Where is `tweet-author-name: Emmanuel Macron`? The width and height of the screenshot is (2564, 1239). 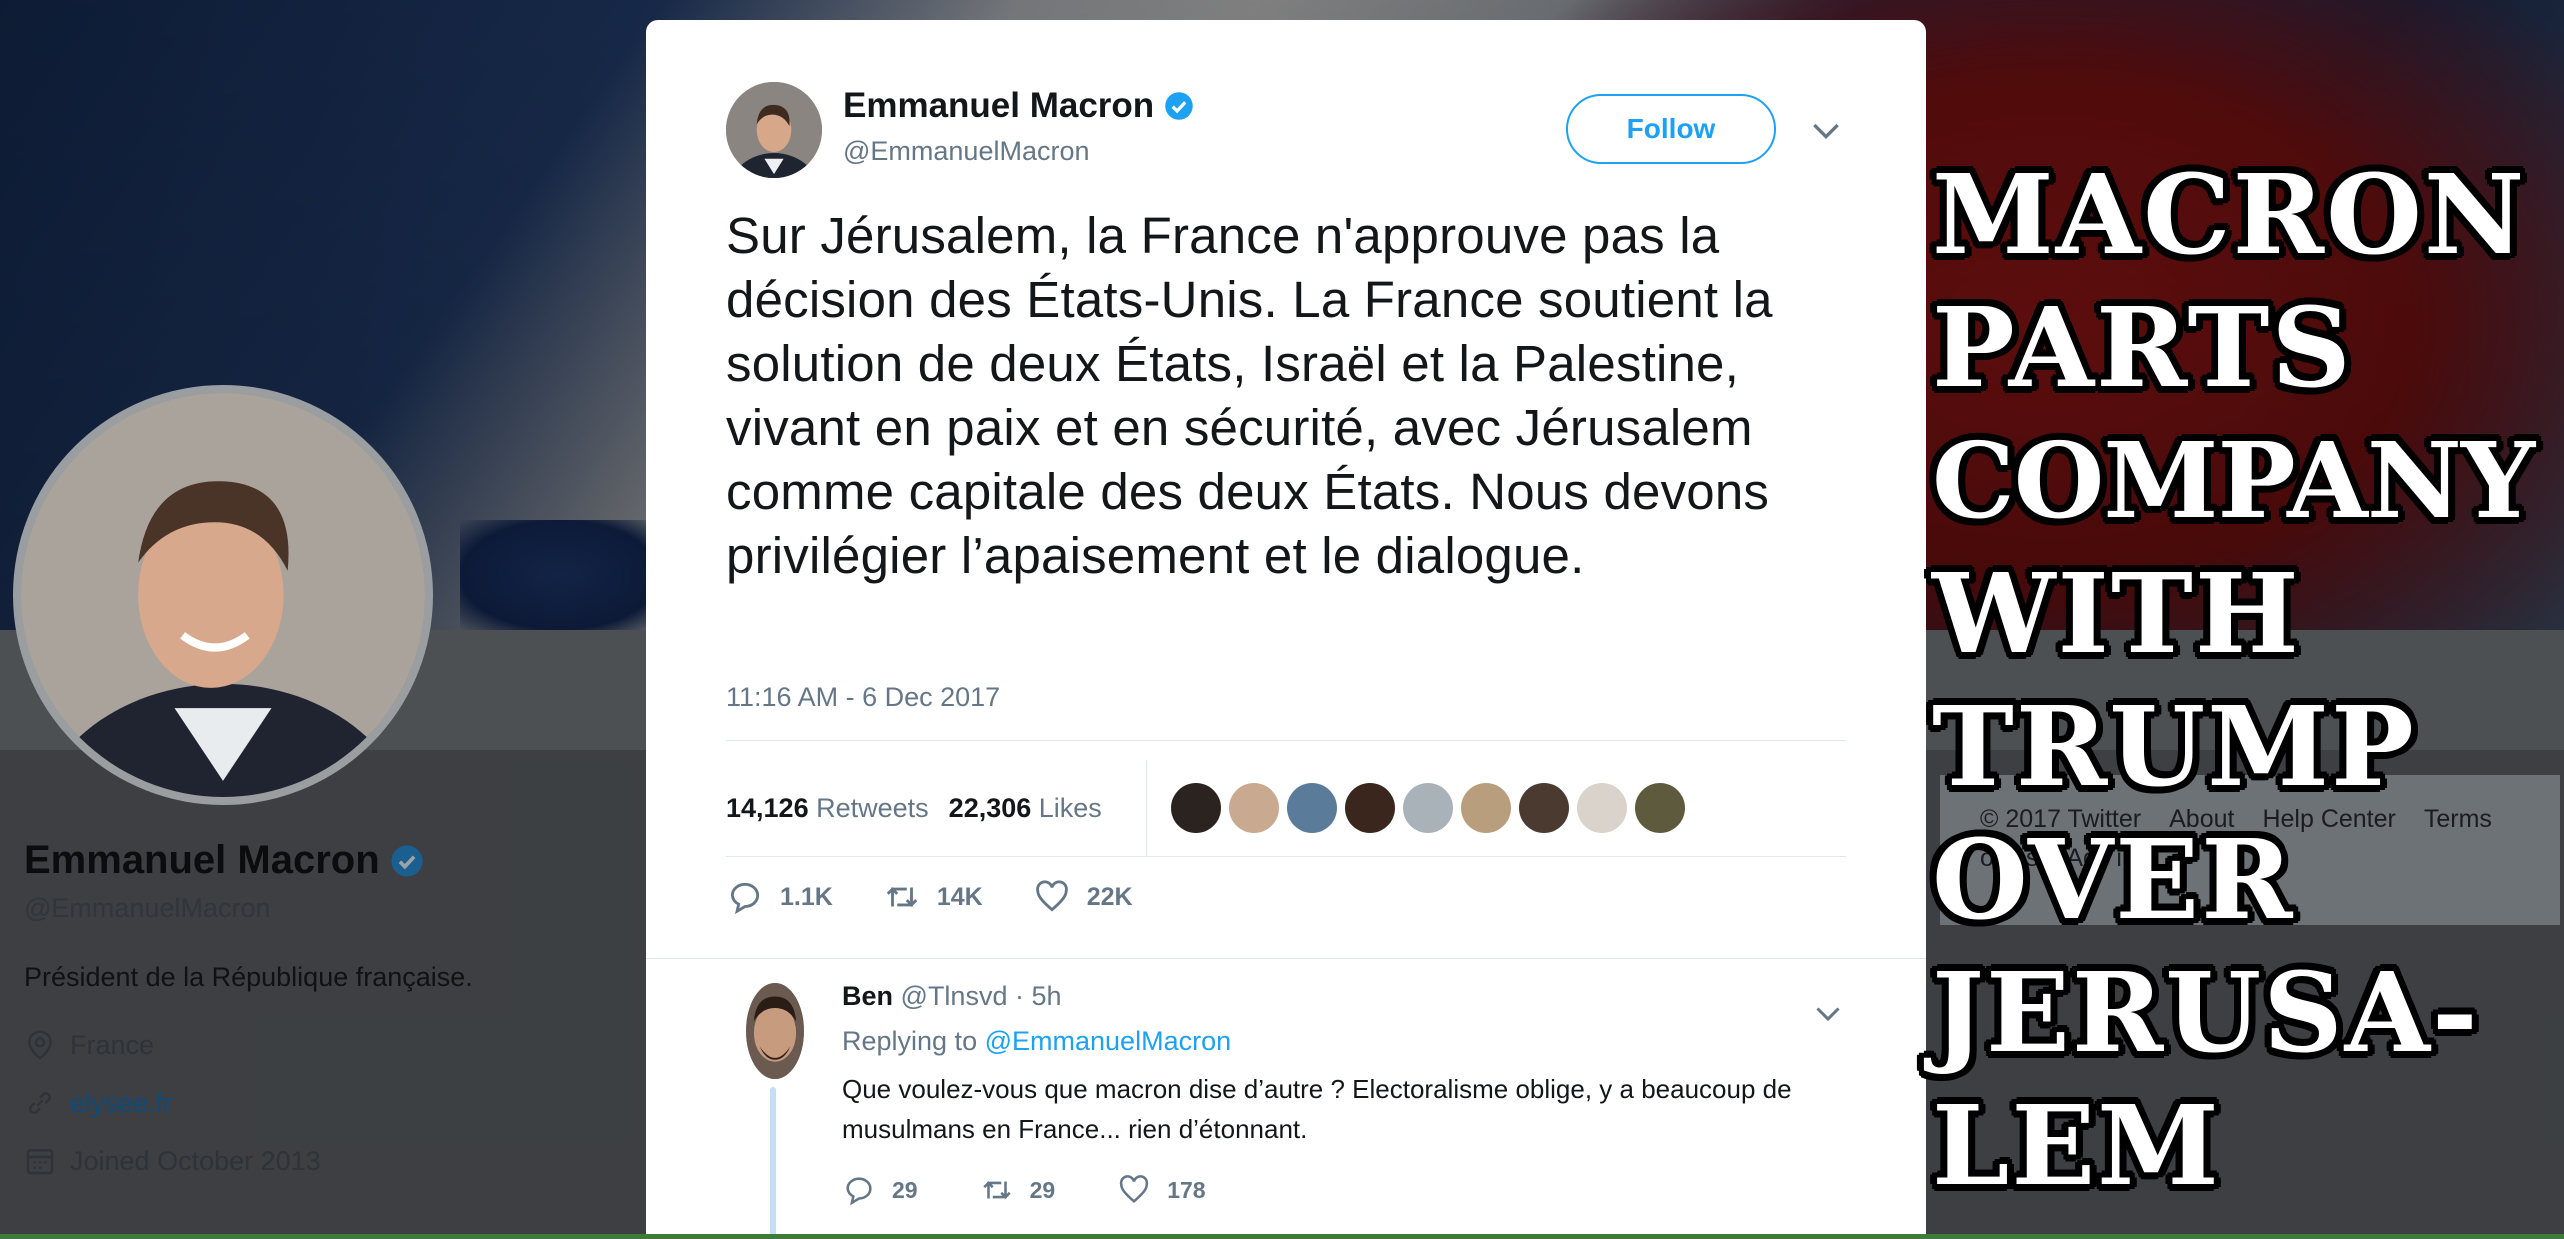 tweet-author-name: Emmanuel Macron is located at coordinates (998, 106).